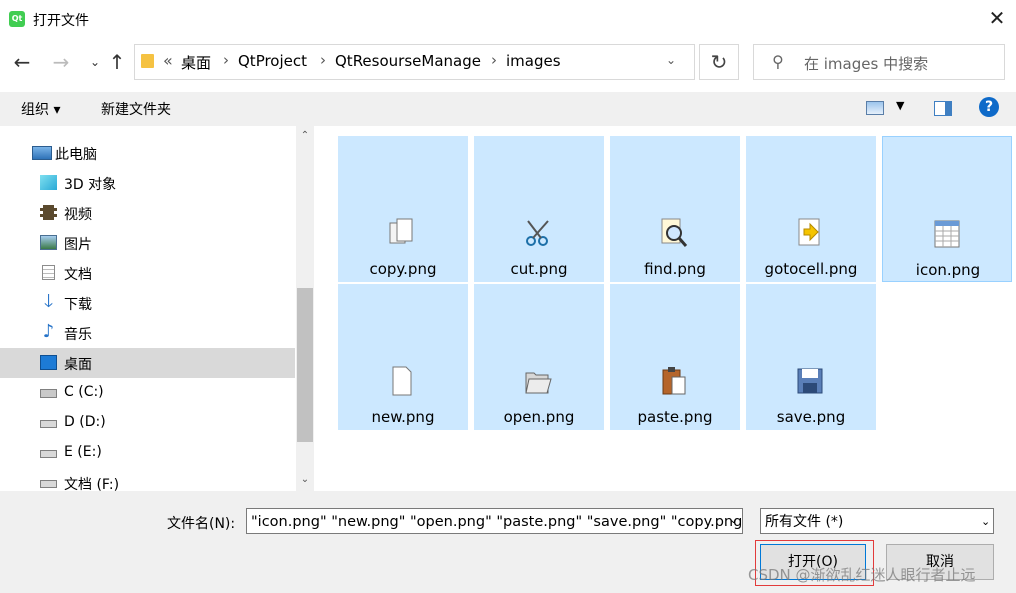 This screenshot has height=593, width=1016. Describe the element at coordinates (48, 272) in the screenshot. I see `document-icon` at that location.